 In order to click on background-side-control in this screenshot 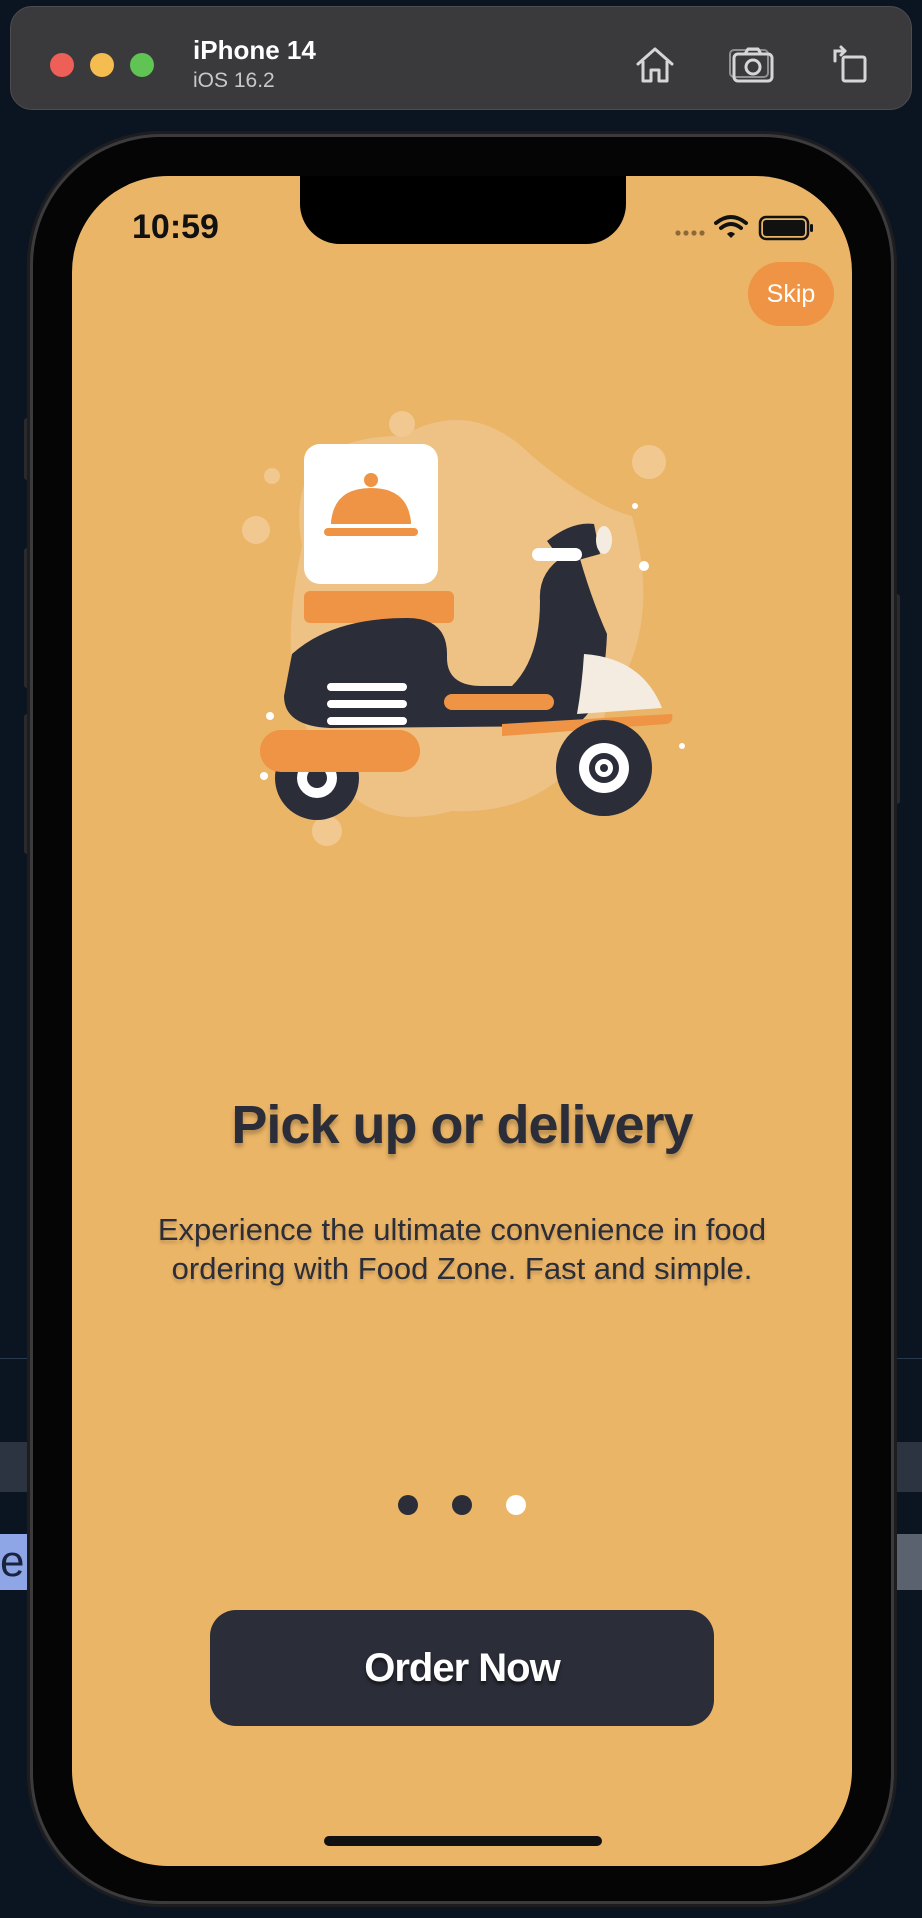, I will do `click(909, 1562)`.